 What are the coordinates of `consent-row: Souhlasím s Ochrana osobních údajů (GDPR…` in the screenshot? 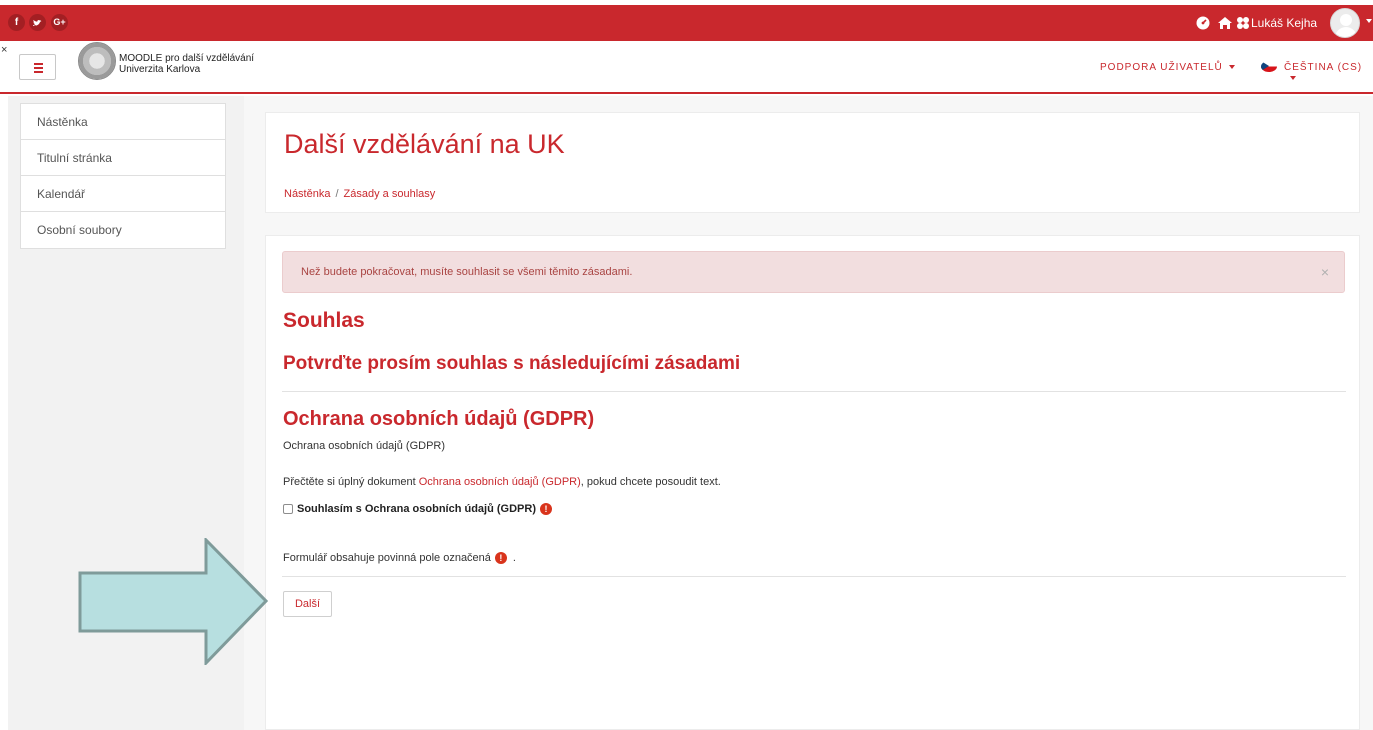 It's located at (417, 509).